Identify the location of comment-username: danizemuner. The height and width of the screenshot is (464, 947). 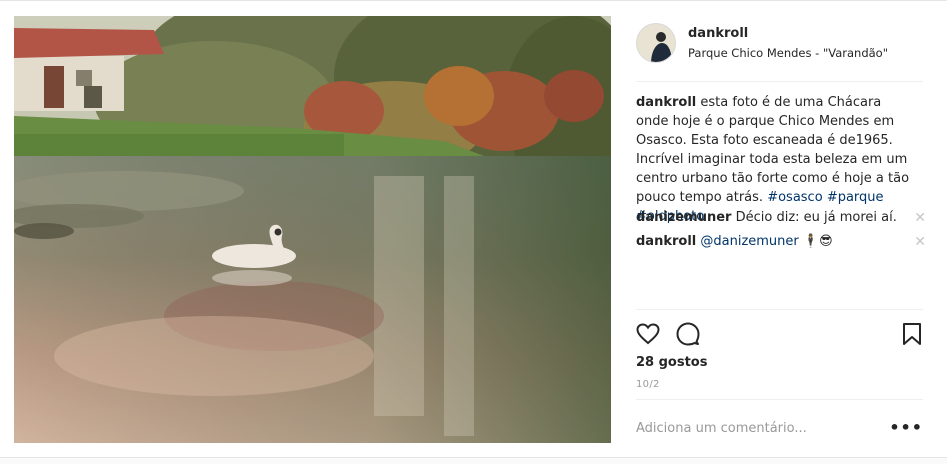
(683, 217).